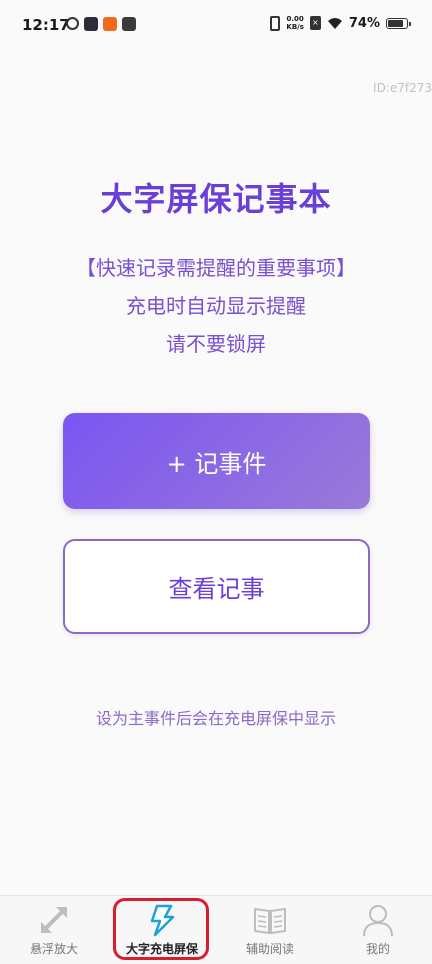  Describe the element at coordinates (54, 920) in the screenshot. I see `expand-arrows-icon` at that location.